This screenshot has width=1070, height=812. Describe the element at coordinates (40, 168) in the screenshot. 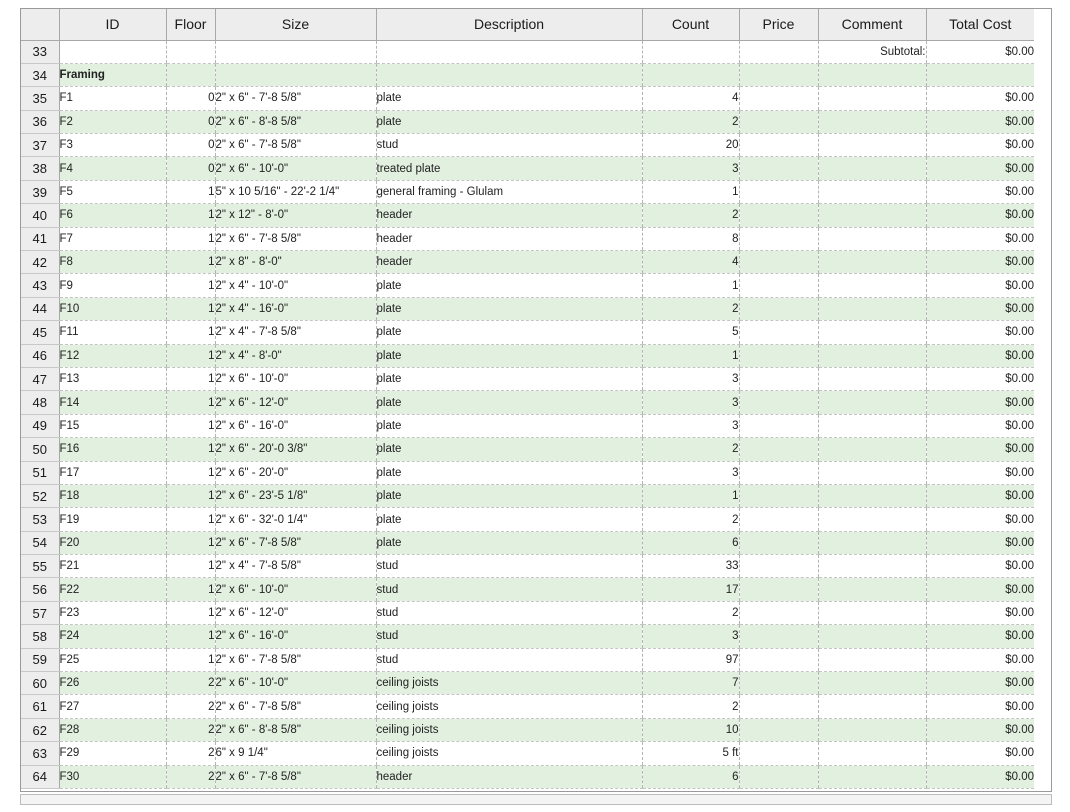

I see `row-number: 38` at that location.